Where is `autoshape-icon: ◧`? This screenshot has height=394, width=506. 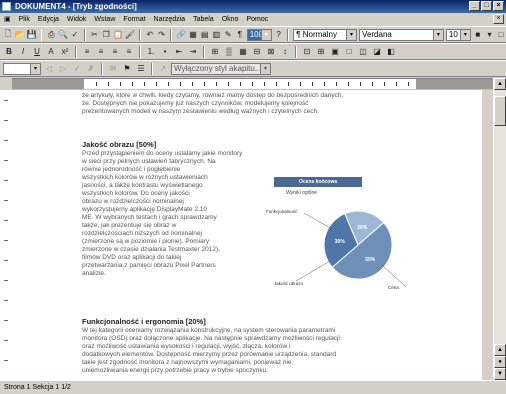 autoshape-icon: ◧ is located at coordinates (391, 52).